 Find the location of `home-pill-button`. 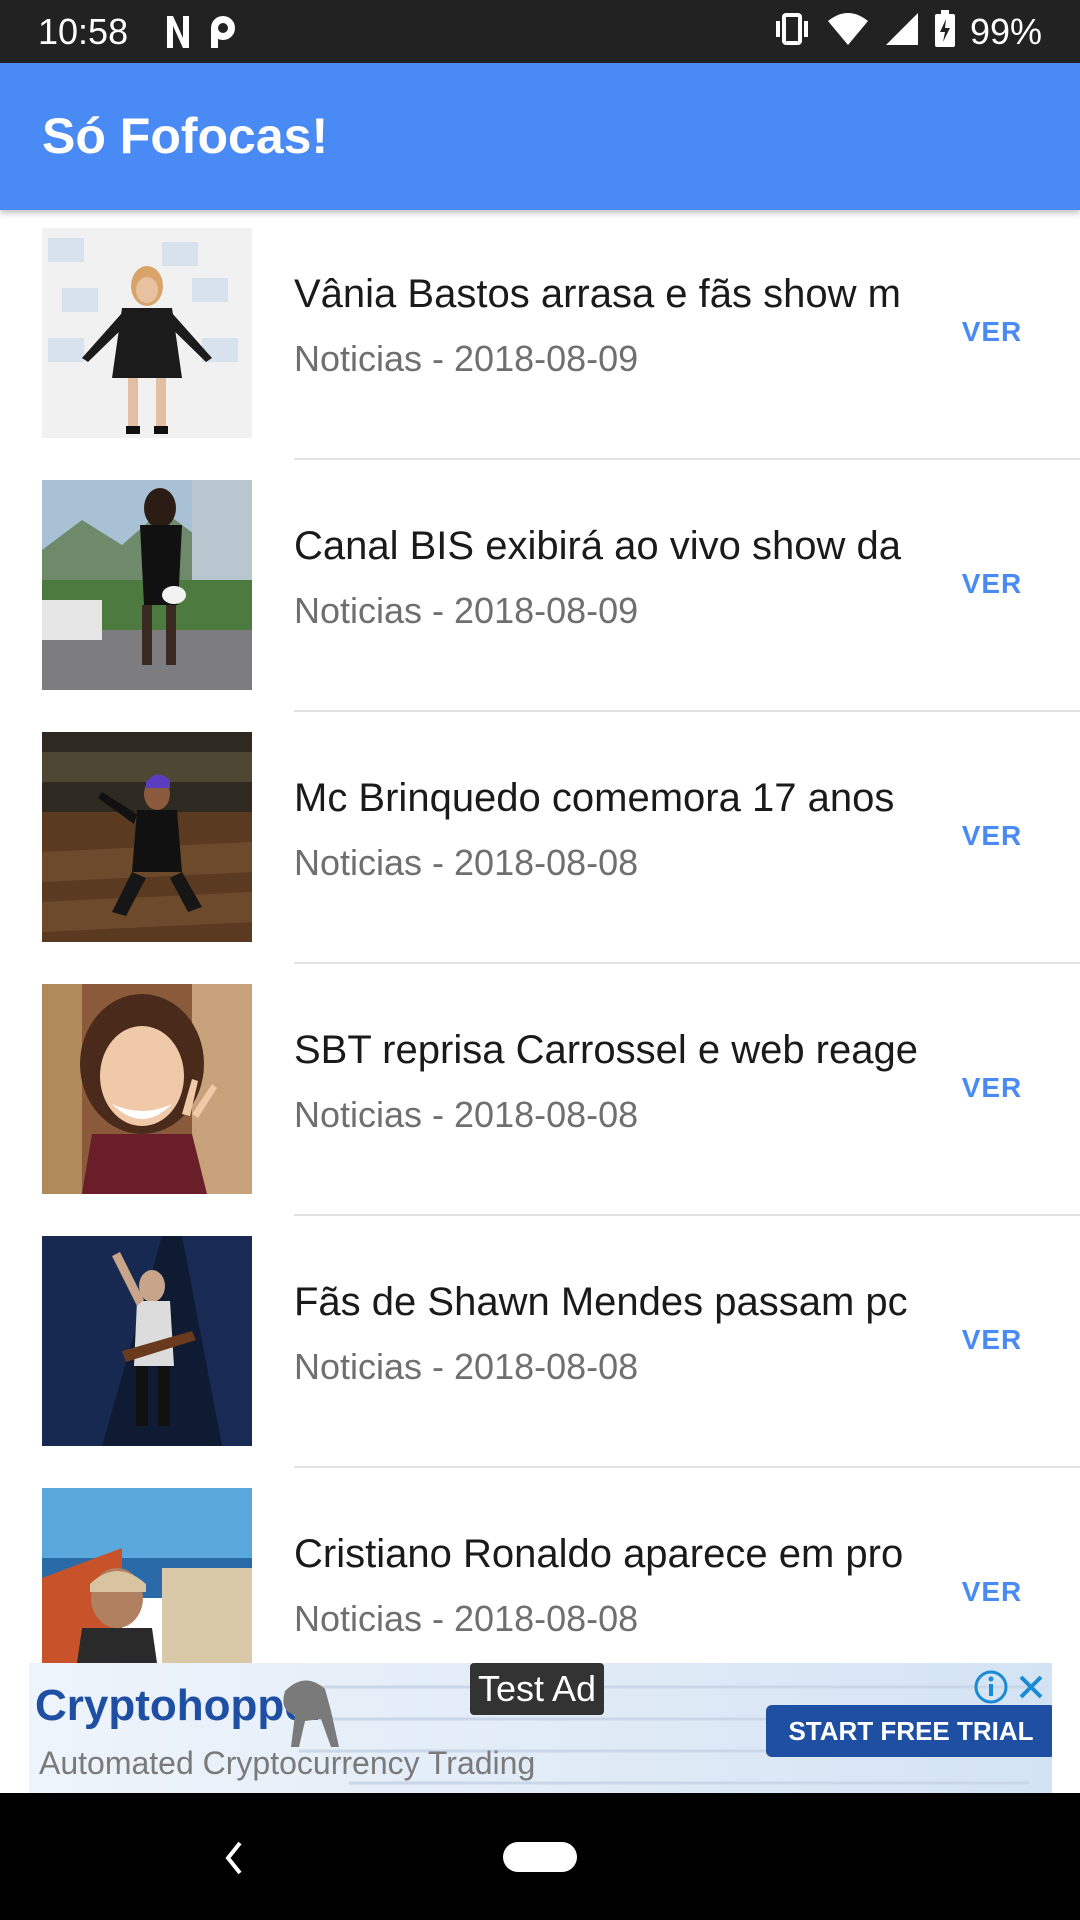

home-pill-button is located at coordinates (540, 1857).